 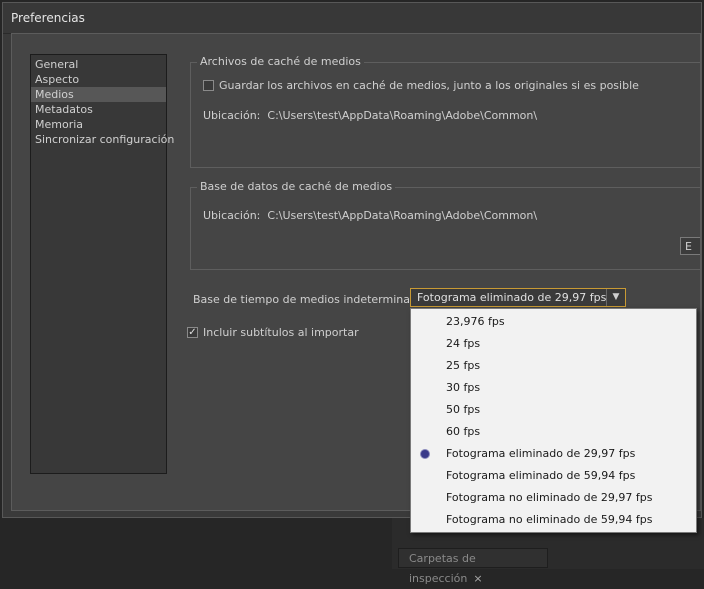 What do you see at coordinates (208, 85) in the screenshot?
I see `save-with-originals-checkbox` at bounding box center [208, 85].